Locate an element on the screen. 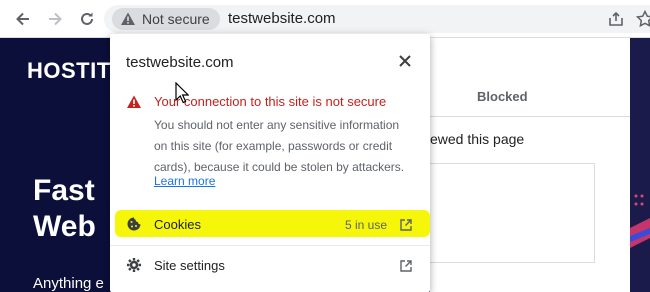 This screenshot has height=292, width=650. forward-button is located at coordinates (55, 19).